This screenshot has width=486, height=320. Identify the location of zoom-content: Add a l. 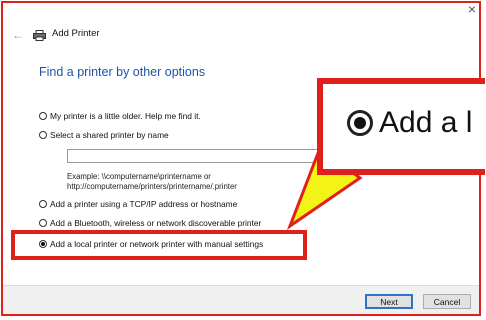
(409, 123).